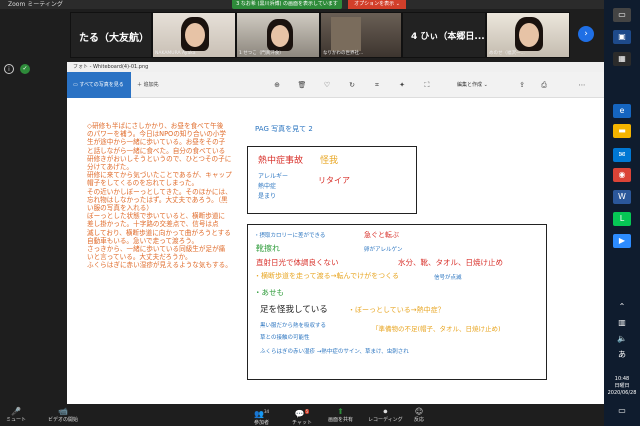  Describe the element at coordinates (293, 326) in the screenshot. I see `black-clothes-text: 黒い服だから熱を吸収する` at that location.